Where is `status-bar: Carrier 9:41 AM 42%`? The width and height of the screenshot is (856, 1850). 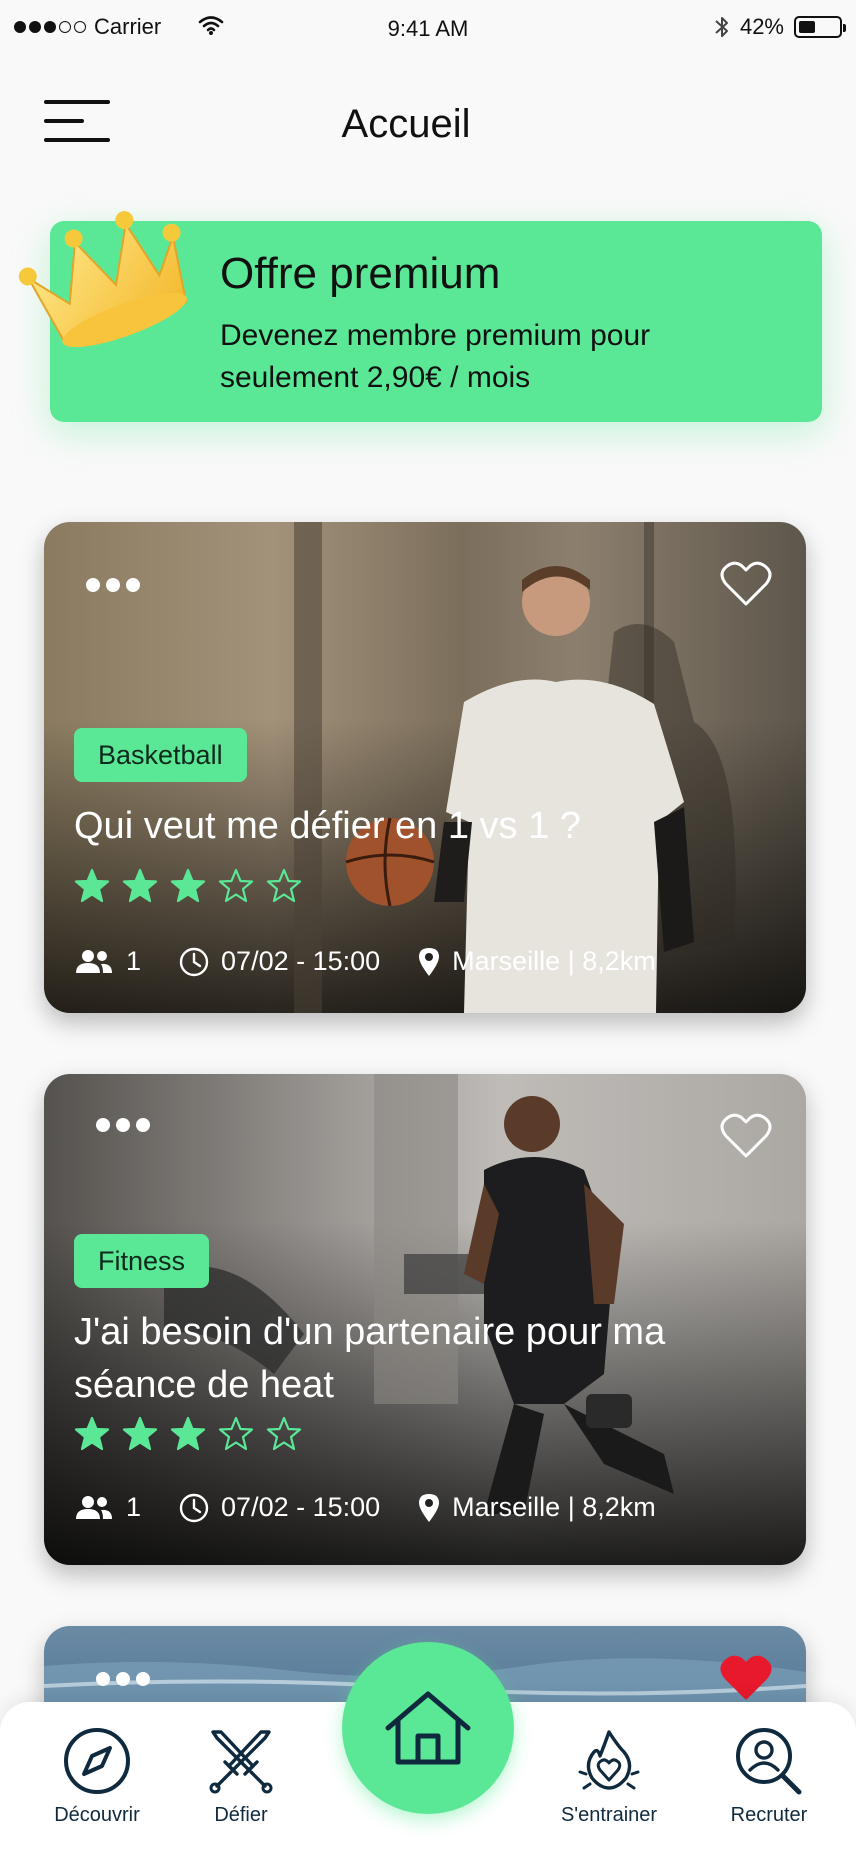
status-bar: Carrier 9:41 AM 42% is located at coordinates (428, 28).